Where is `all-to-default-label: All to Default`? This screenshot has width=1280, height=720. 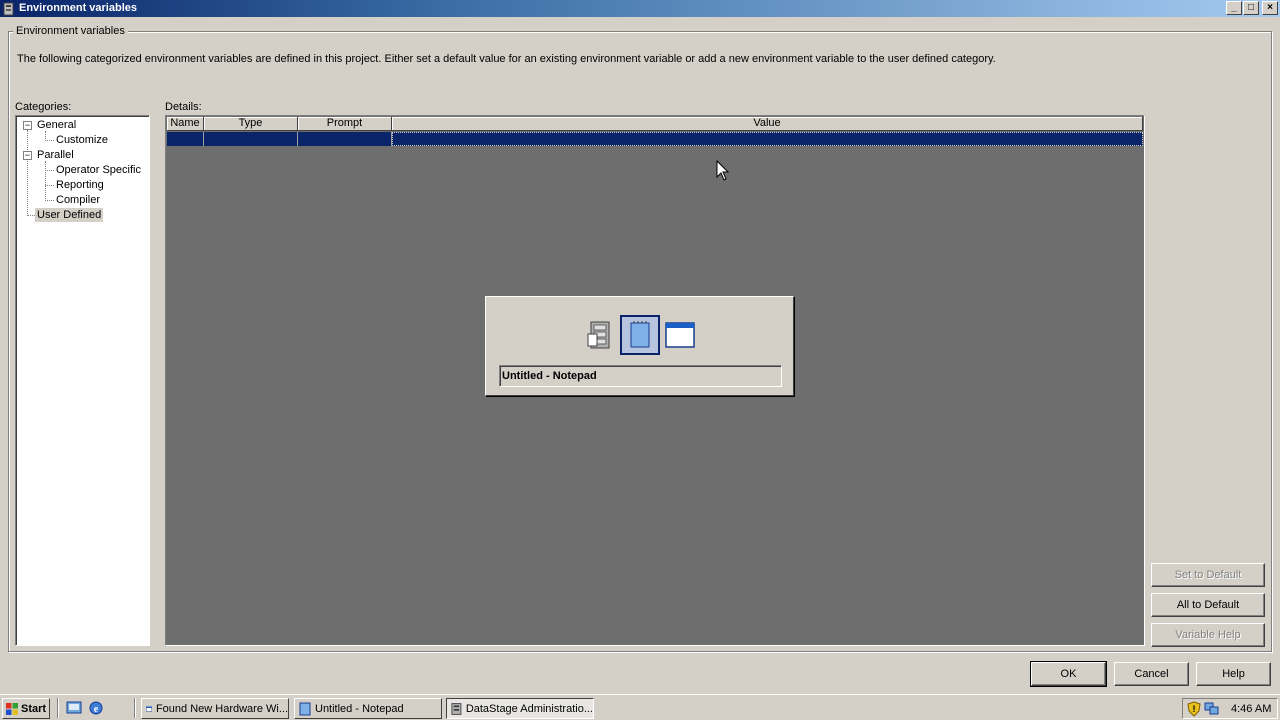
all-to-default-label: All to Default is located at coordinates (1208, 605).